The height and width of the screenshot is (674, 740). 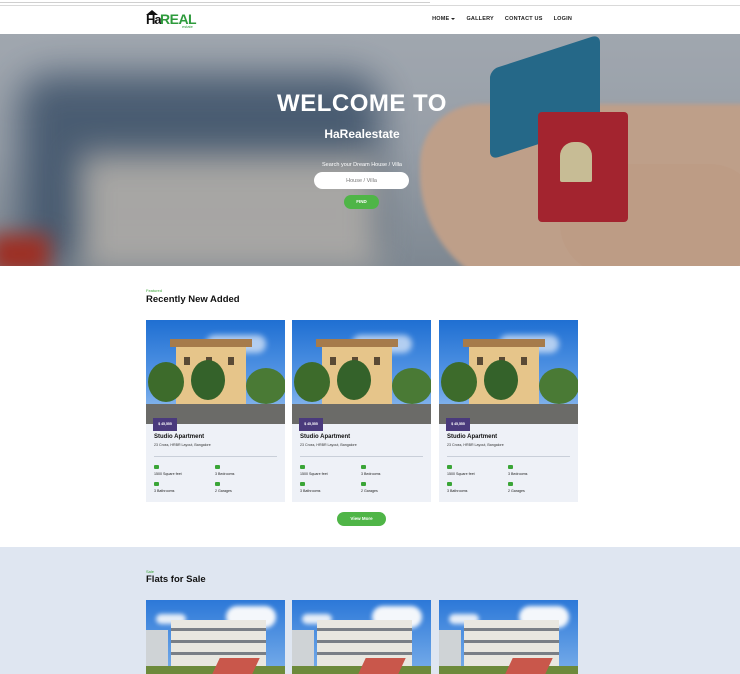 What do you see at coordinates (441, 19) in the screenshot?
I see `nav-item-home-label: Home` at bounding box center [441, 19].